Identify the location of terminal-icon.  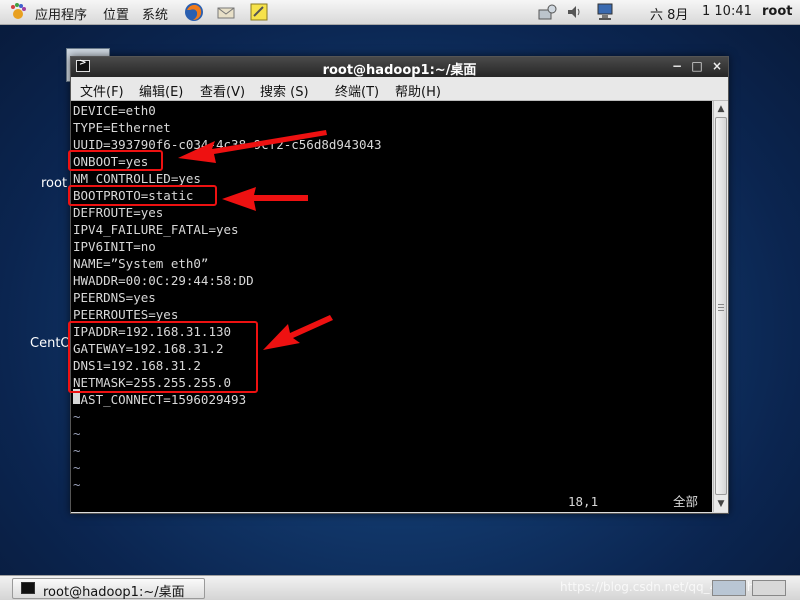
(28, 588).